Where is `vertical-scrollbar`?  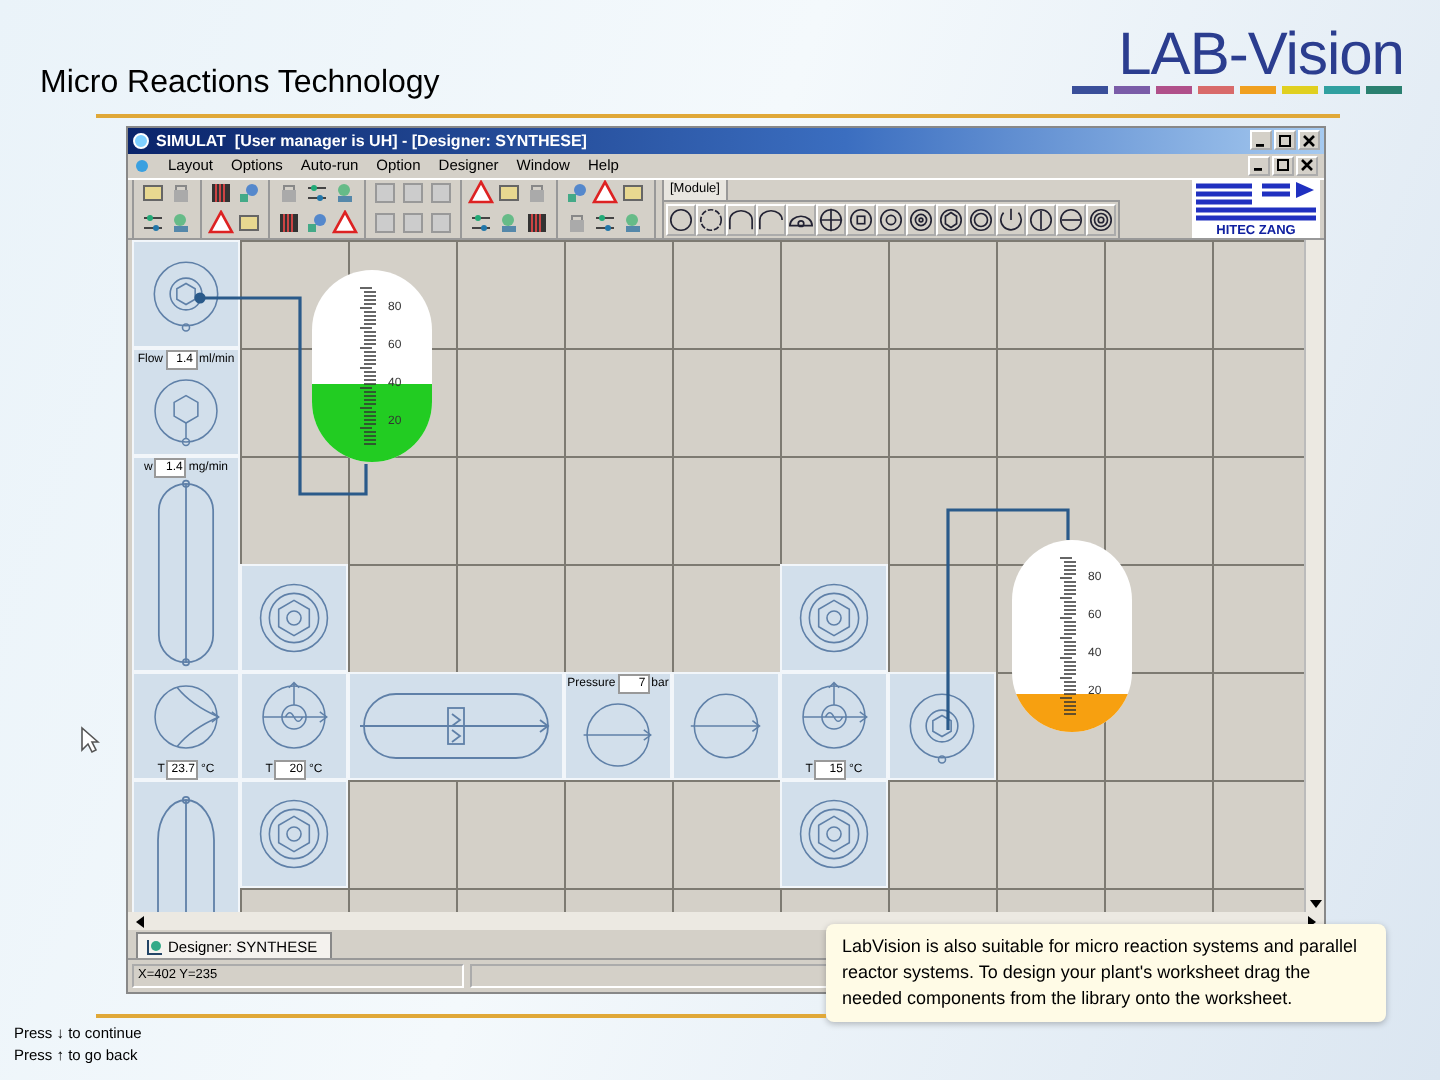 vertical-scrollbar is located at coordinates (1314, 576).